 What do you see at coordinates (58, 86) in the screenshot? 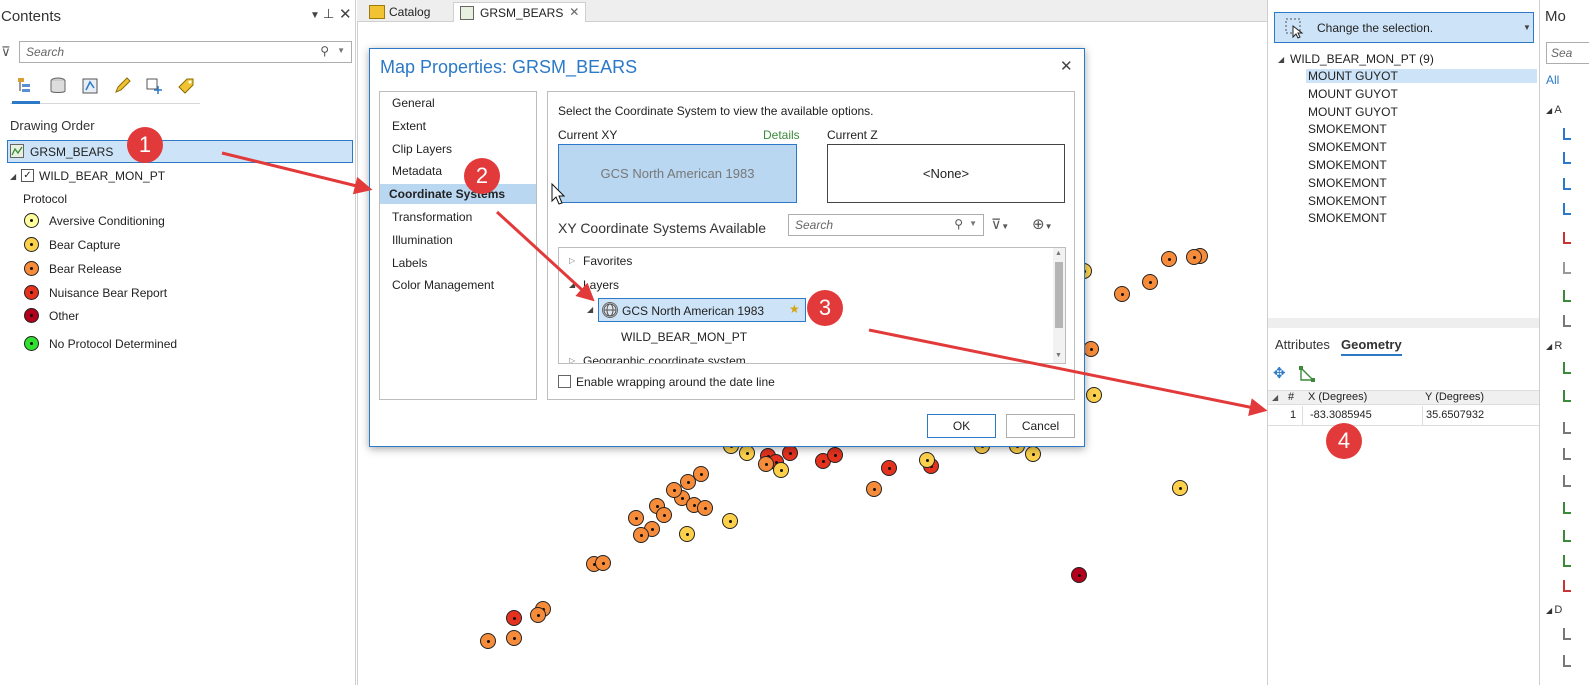
I see `list-by-source-icon` at bounding box center [58, 86].